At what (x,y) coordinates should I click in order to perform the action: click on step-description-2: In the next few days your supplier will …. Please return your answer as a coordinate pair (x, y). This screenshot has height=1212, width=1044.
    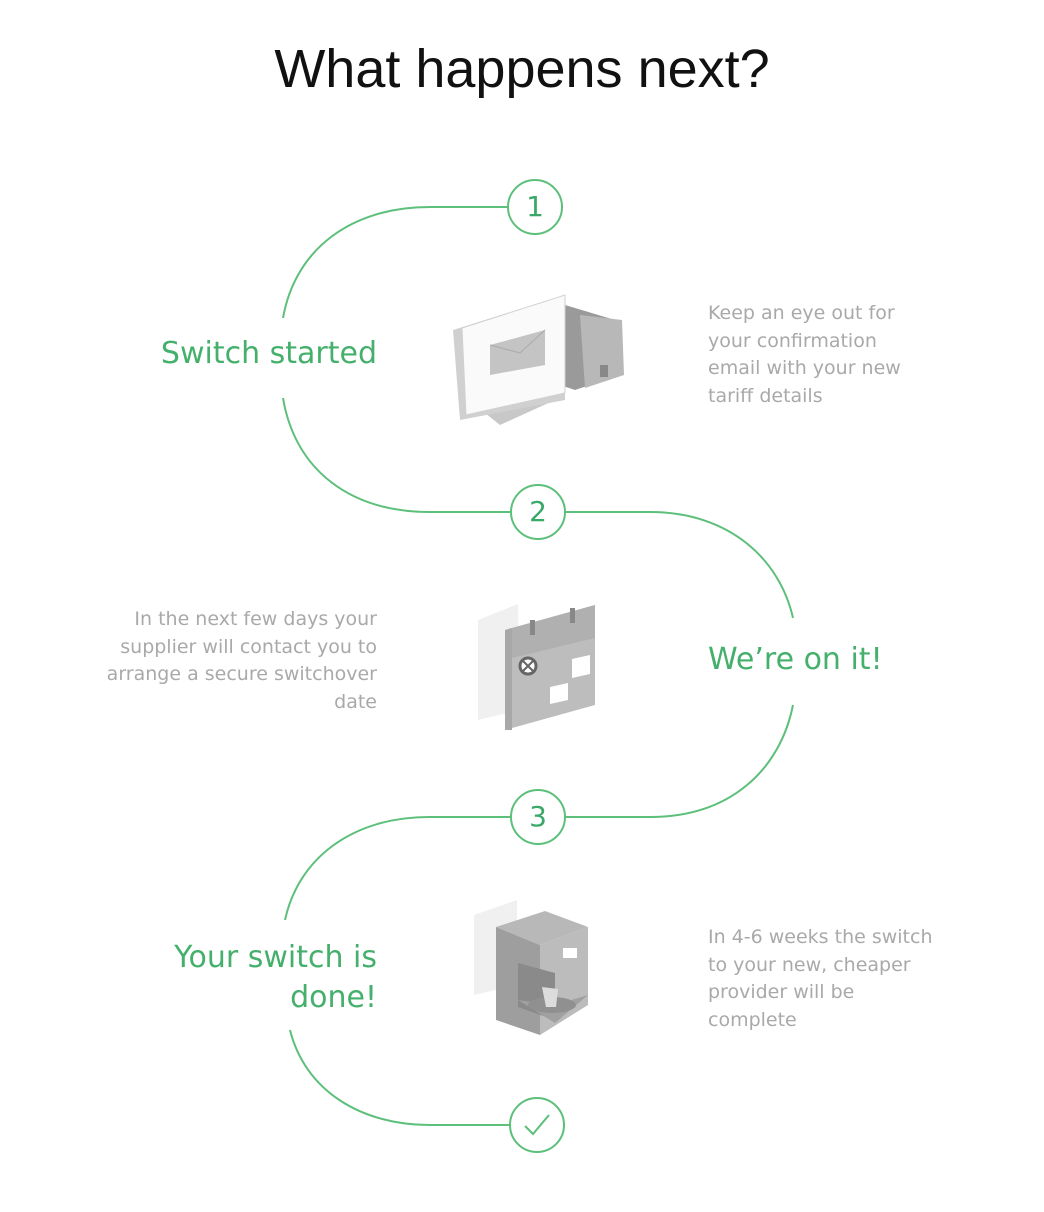
    Looking at the image, I should click on (241, 660).